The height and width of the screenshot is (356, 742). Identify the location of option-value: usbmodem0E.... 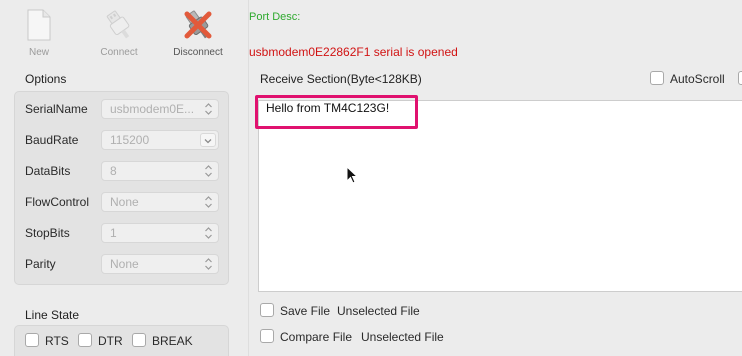
(152, 109).